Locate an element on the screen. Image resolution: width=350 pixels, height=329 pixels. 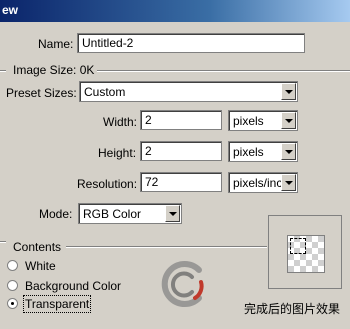
preset-sizes-label: Preset Sizes: is located at coordinates (41, 93).